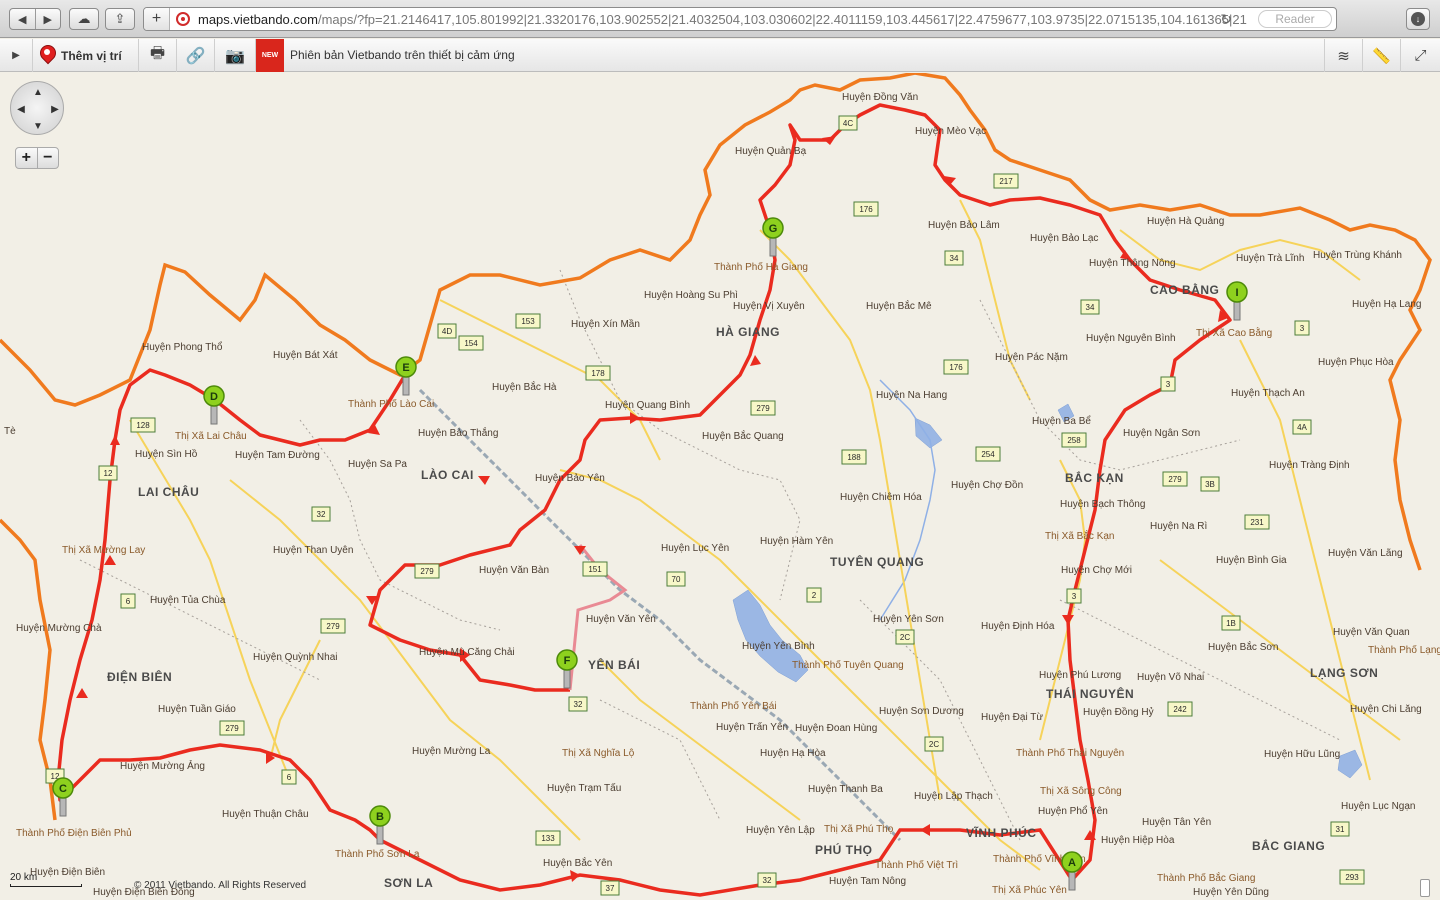 This screenshot has height=900, width=1440. What do you see at coordinates (1029, 890) in the screenshot?
I see `district-label: Thị Xã Phúc Yên` at bounding box center [1029, 890].